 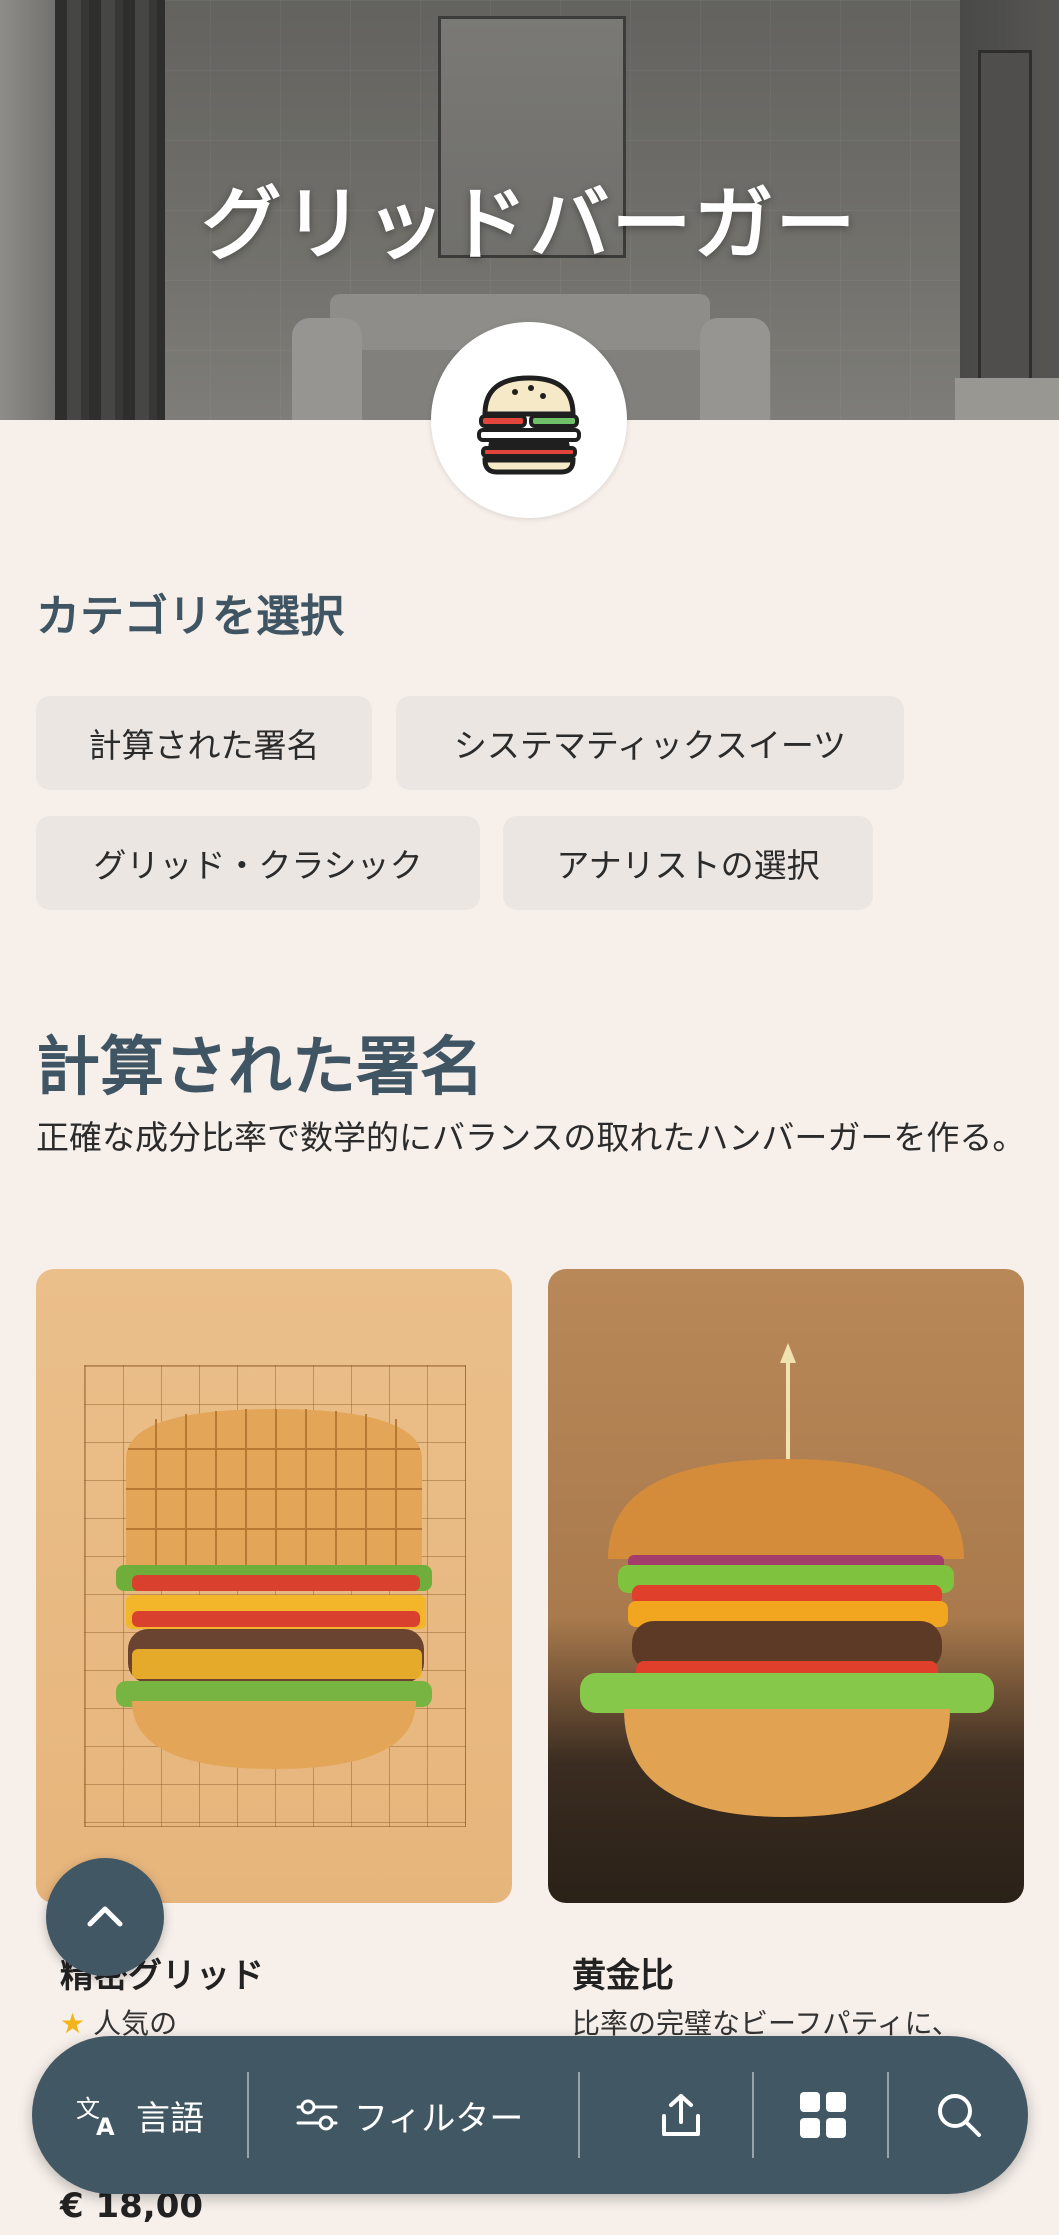 I want to click on language-label: 言語, so click(x=170, y=2118).